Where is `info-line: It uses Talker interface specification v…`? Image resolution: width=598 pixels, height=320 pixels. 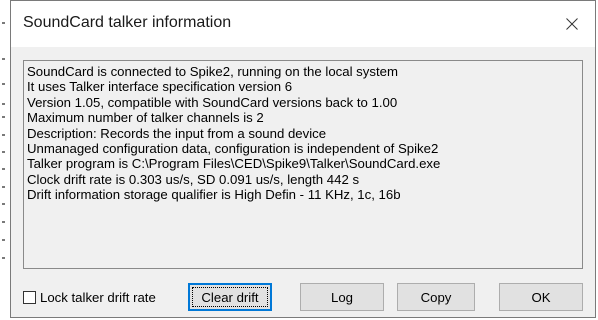 info-line: It uses Talker interface specification v… is located at coordinates (160, 87).